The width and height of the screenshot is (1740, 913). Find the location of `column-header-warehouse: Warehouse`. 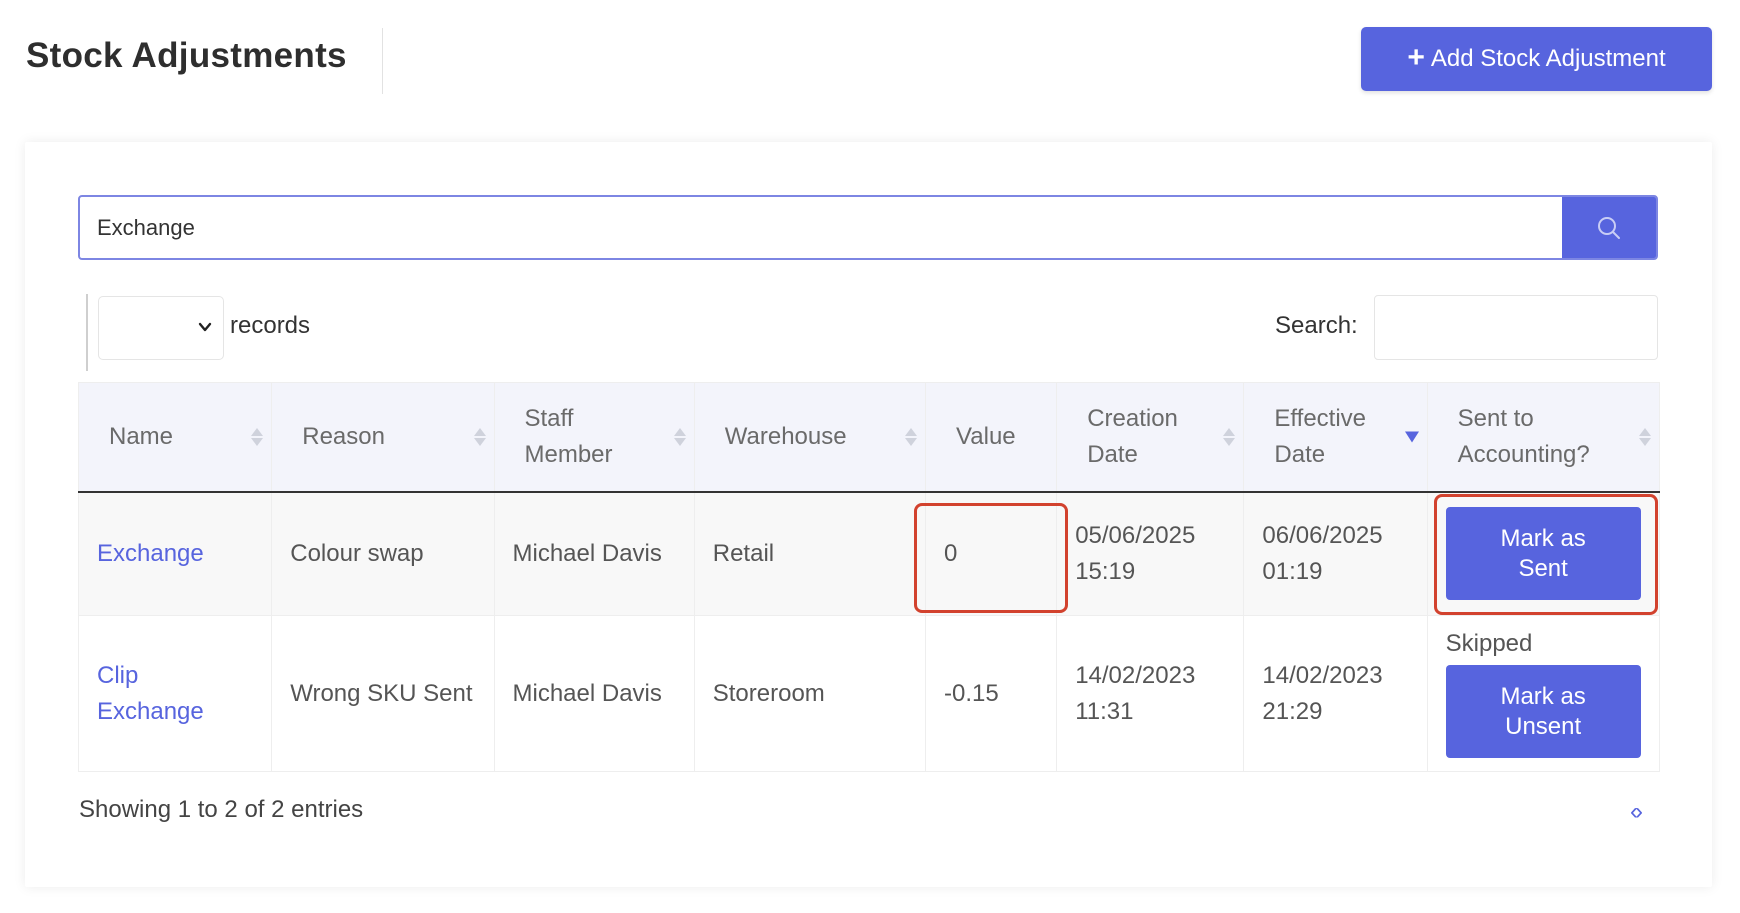

column-header-warehouse: Warehouse is located at coordinates (810, 437).